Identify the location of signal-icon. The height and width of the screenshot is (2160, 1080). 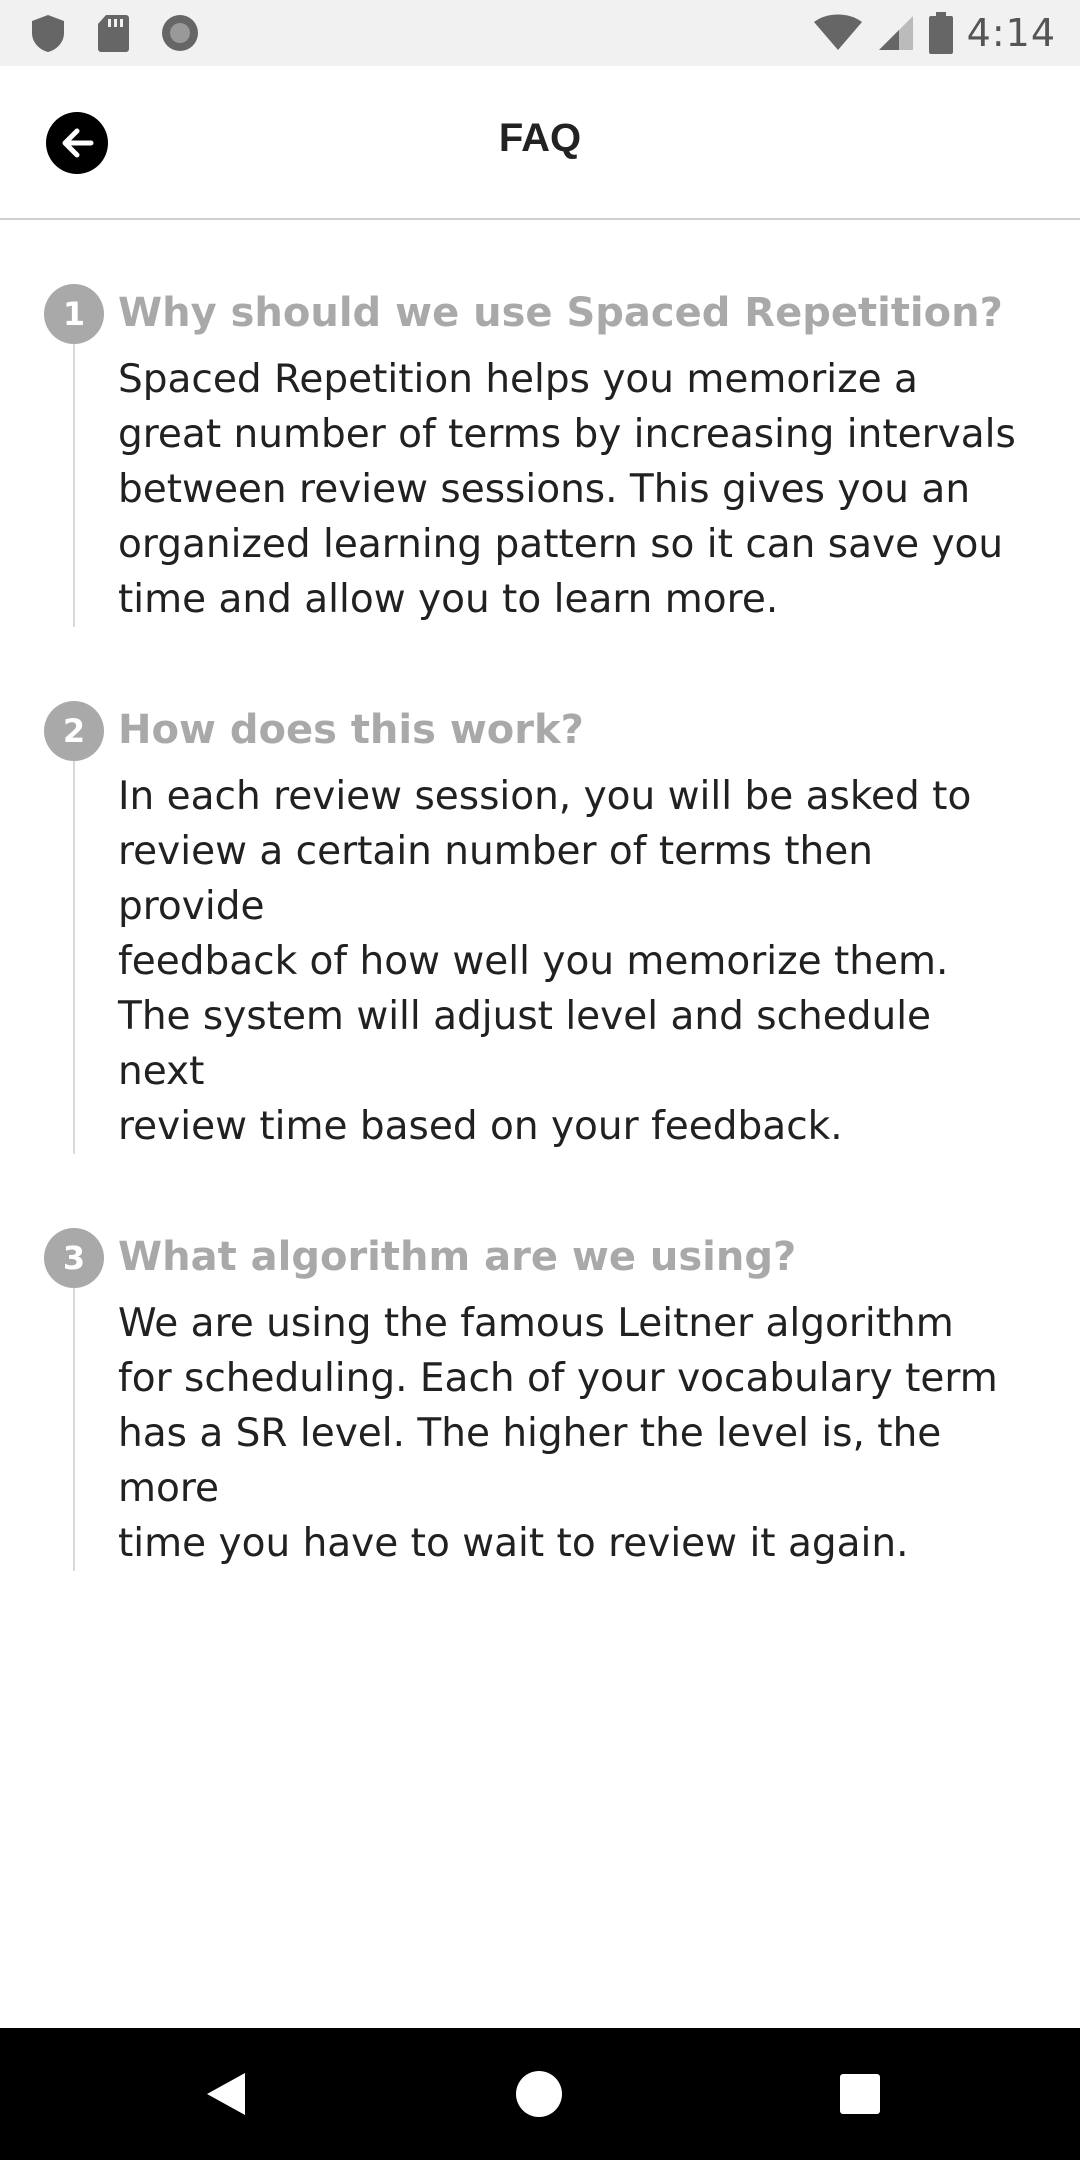
(896, 33).